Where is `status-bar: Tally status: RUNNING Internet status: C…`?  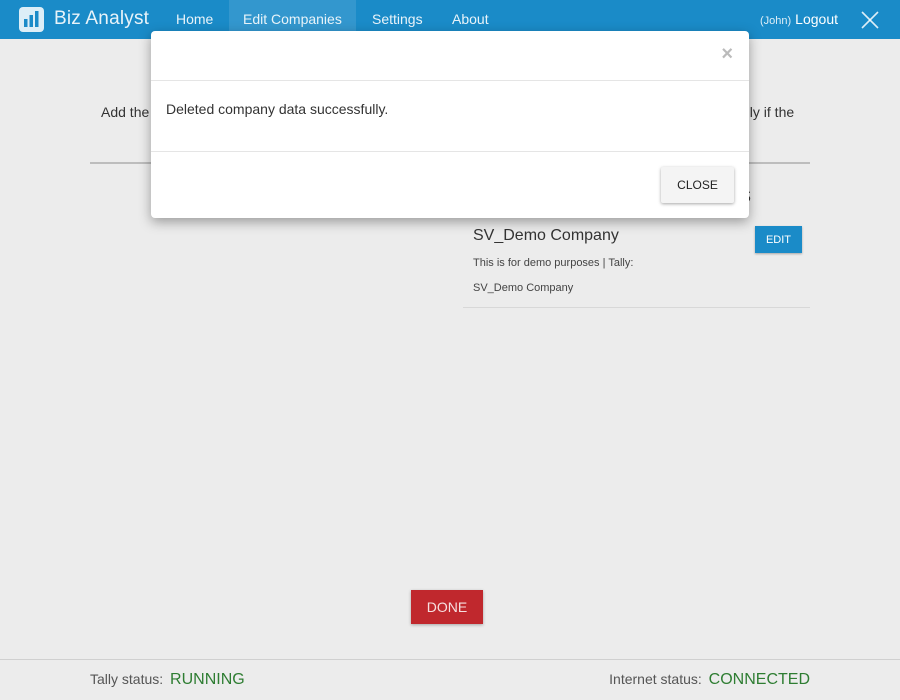 status-bar: Tally status: RUNNING Internet status: C… is located at coordinates (450, 679).